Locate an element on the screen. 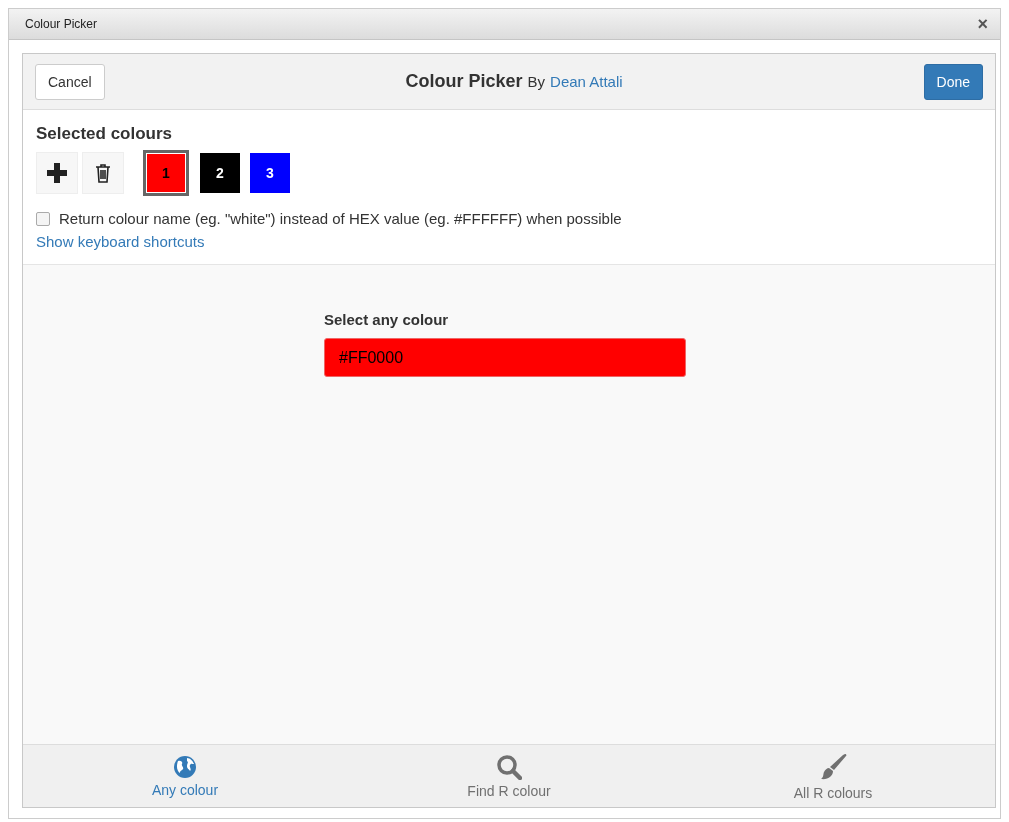 This screenshot has width=1009, height=822. plus-icon is located at coordinates (57, 173).